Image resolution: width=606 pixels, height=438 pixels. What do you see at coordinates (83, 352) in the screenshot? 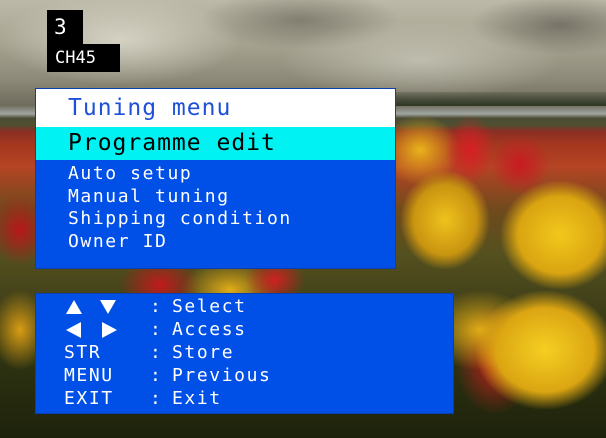
I see `help-key-str: STR` at bounding box center [83, 352].